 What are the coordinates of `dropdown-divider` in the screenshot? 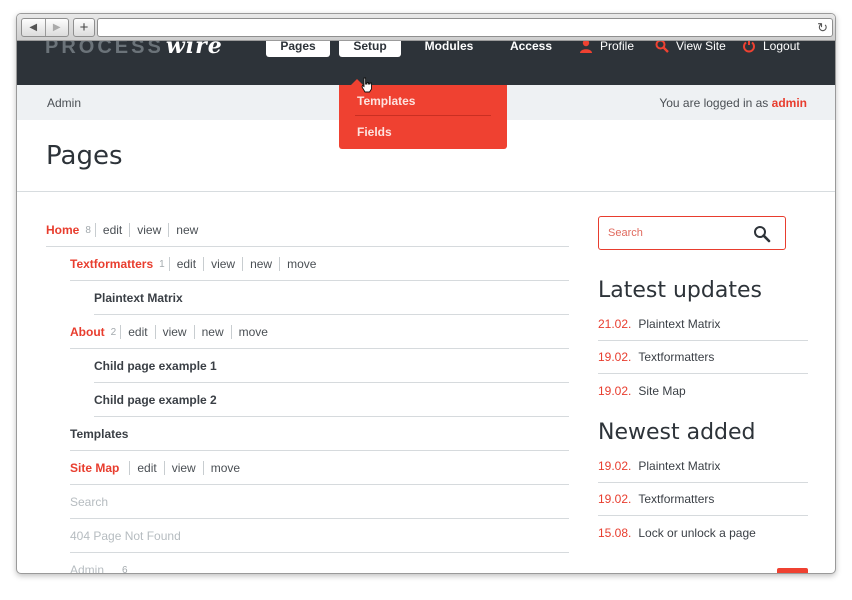 It's located at (423, 115).